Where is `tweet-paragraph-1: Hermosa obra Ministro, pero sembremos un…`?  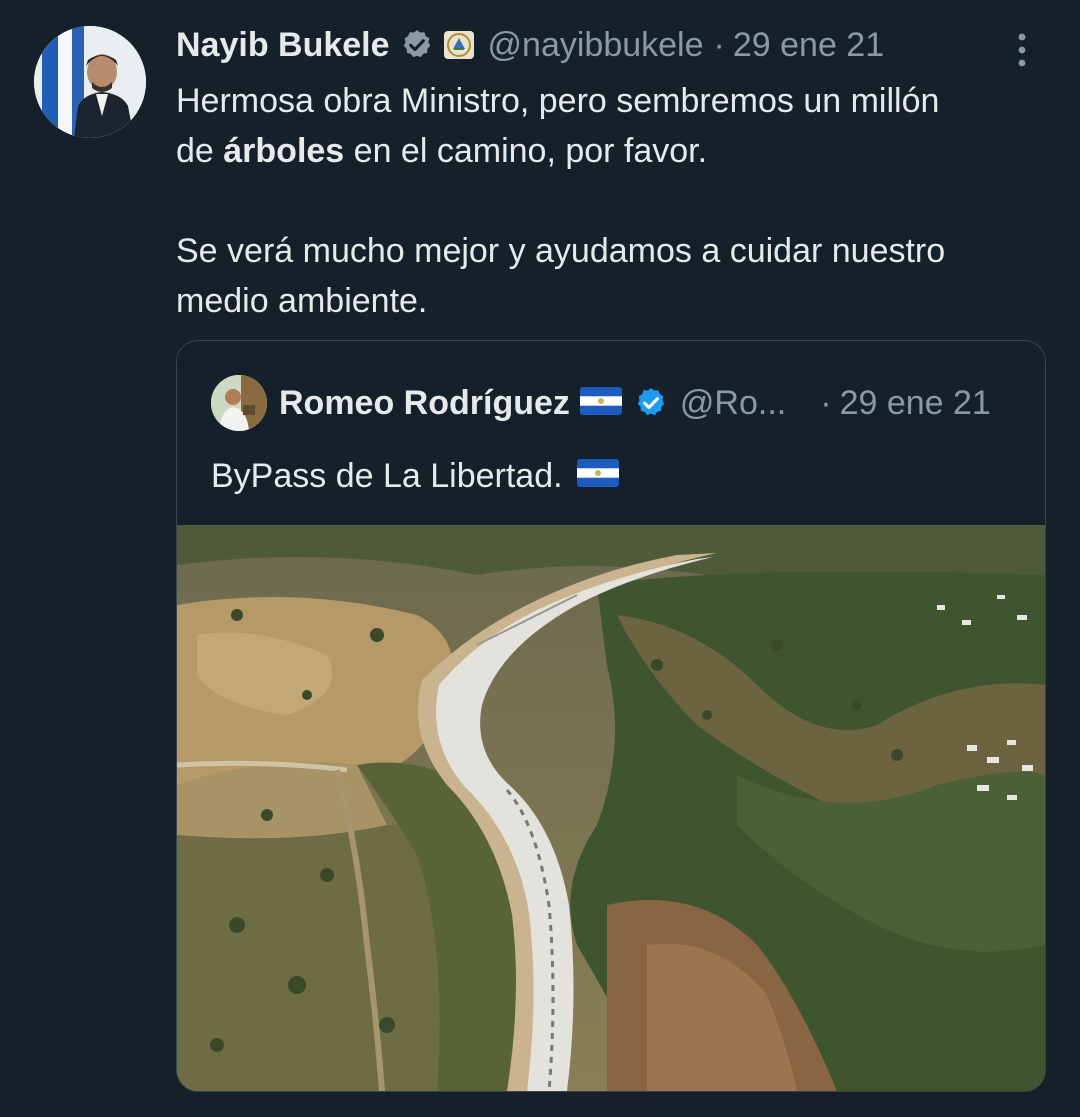 tweet-paragraph-1: Hermosa obra Ministro, pero sembremos un… is located at coordinates (616, 126).